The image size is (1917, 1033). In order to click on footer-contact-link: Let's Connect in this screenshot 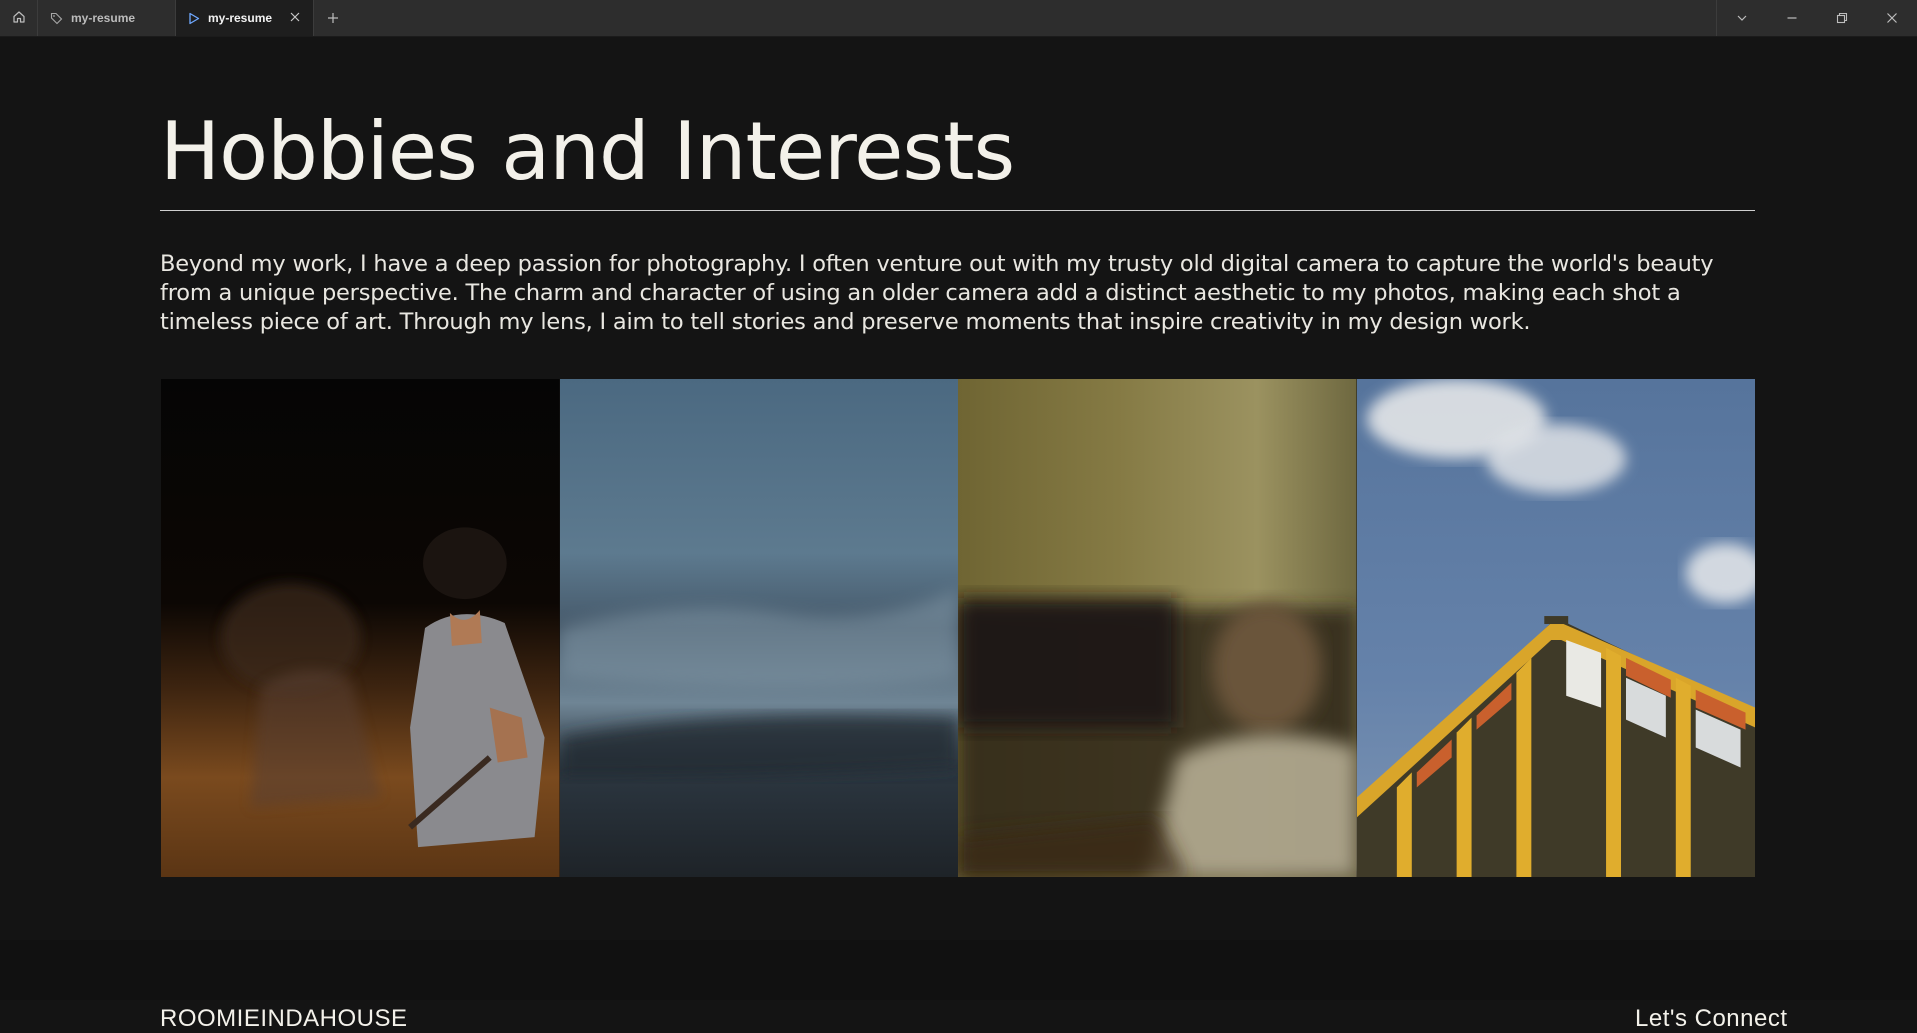, I will do `click(1711, 1019)`.